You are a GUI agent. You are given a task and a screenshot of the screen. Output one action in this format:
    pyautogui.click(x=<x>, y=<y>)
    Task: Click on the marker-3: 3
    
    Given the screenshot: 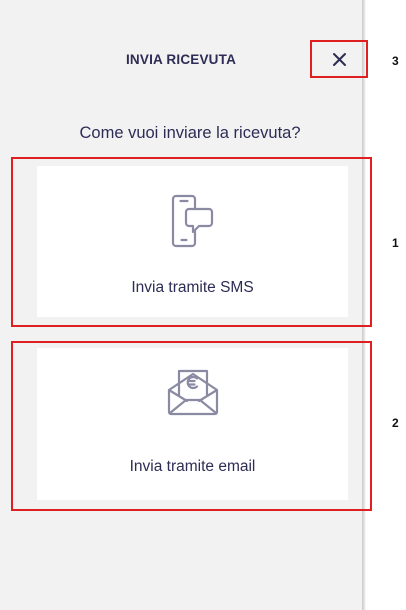 What is the action you would take?
    pyautogui.click(x=395, y=61)
    